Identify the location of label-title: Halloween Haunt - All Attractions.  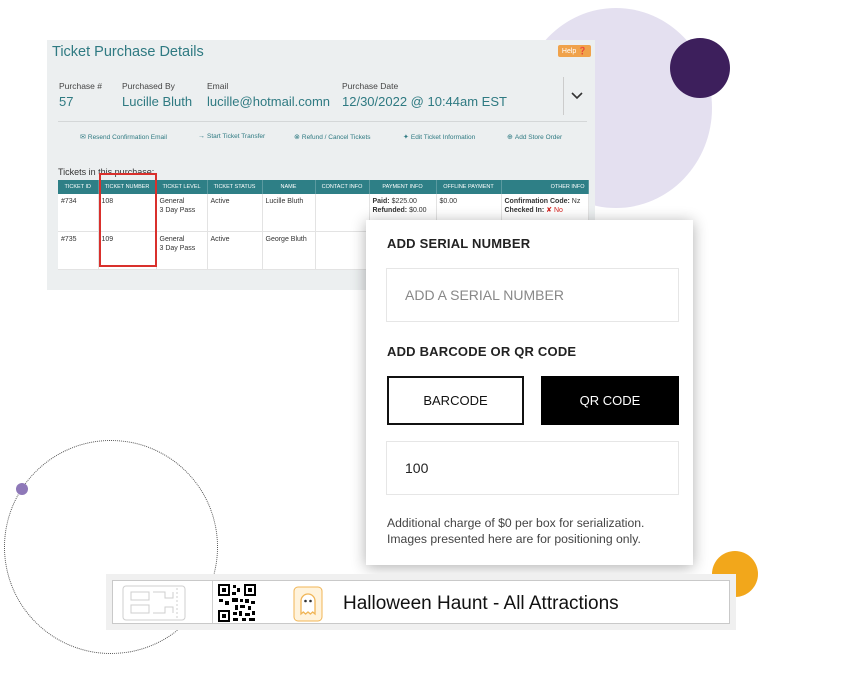
(481, 603).